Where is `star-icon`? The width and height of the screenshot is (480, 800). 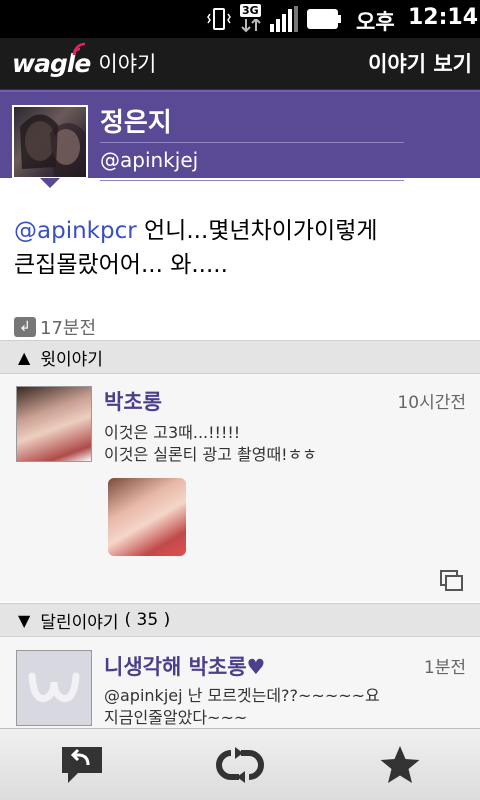
star-icon is located at coordinates (400, 764).